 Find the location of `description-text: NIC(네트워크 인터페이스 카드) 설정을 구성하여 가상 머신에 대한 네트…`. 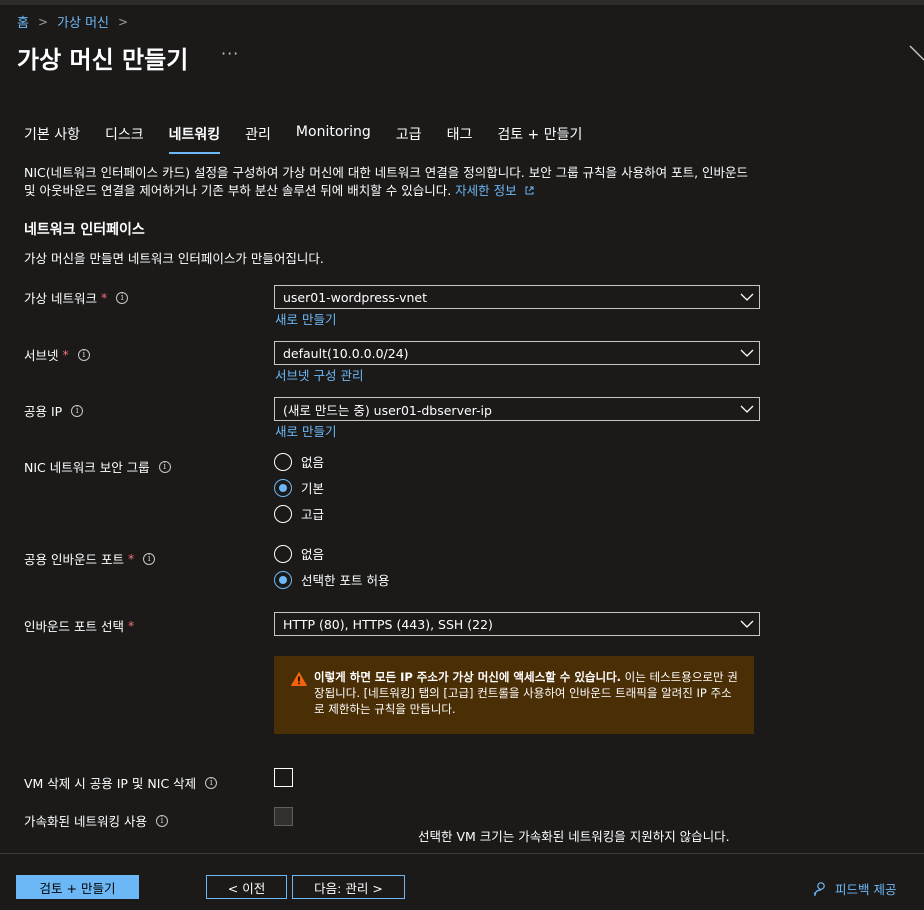

description-text: NIC(네트워크 인터페이스 카드) 설정을 구성하여 가상 머신에 대한 네트… is located at coordinates (386, 181).